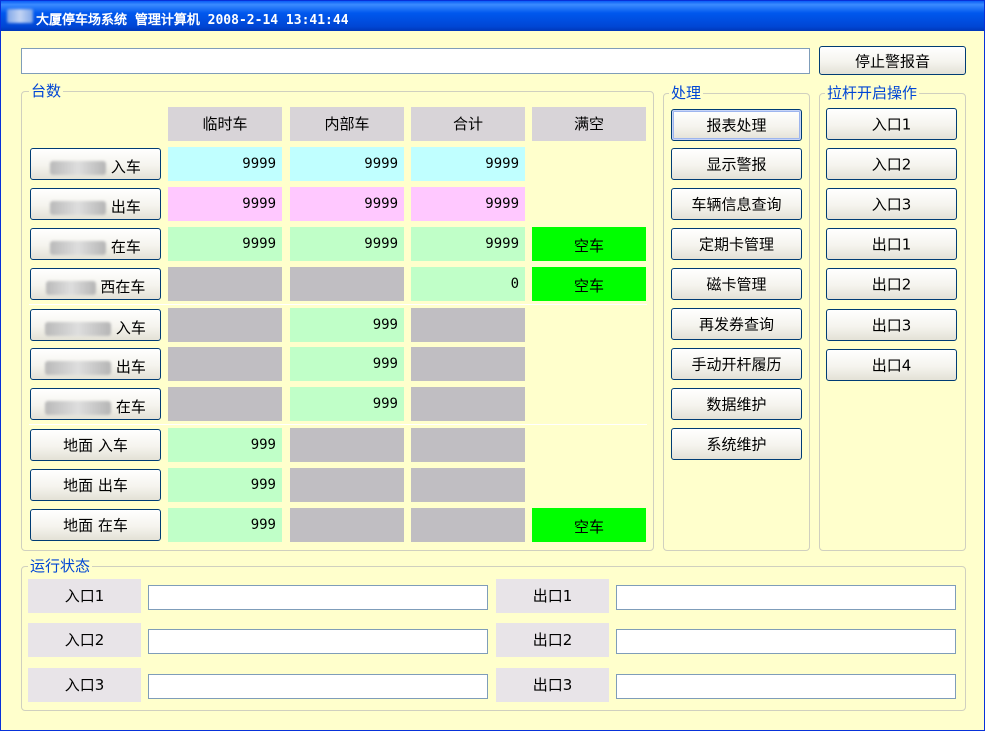 Image resolution: width=985 pixels, height=731 pixels. Describe the element at coordinates (736, 164) in the screenshot. I see `show-alarm-button: 显示警报` at that location.